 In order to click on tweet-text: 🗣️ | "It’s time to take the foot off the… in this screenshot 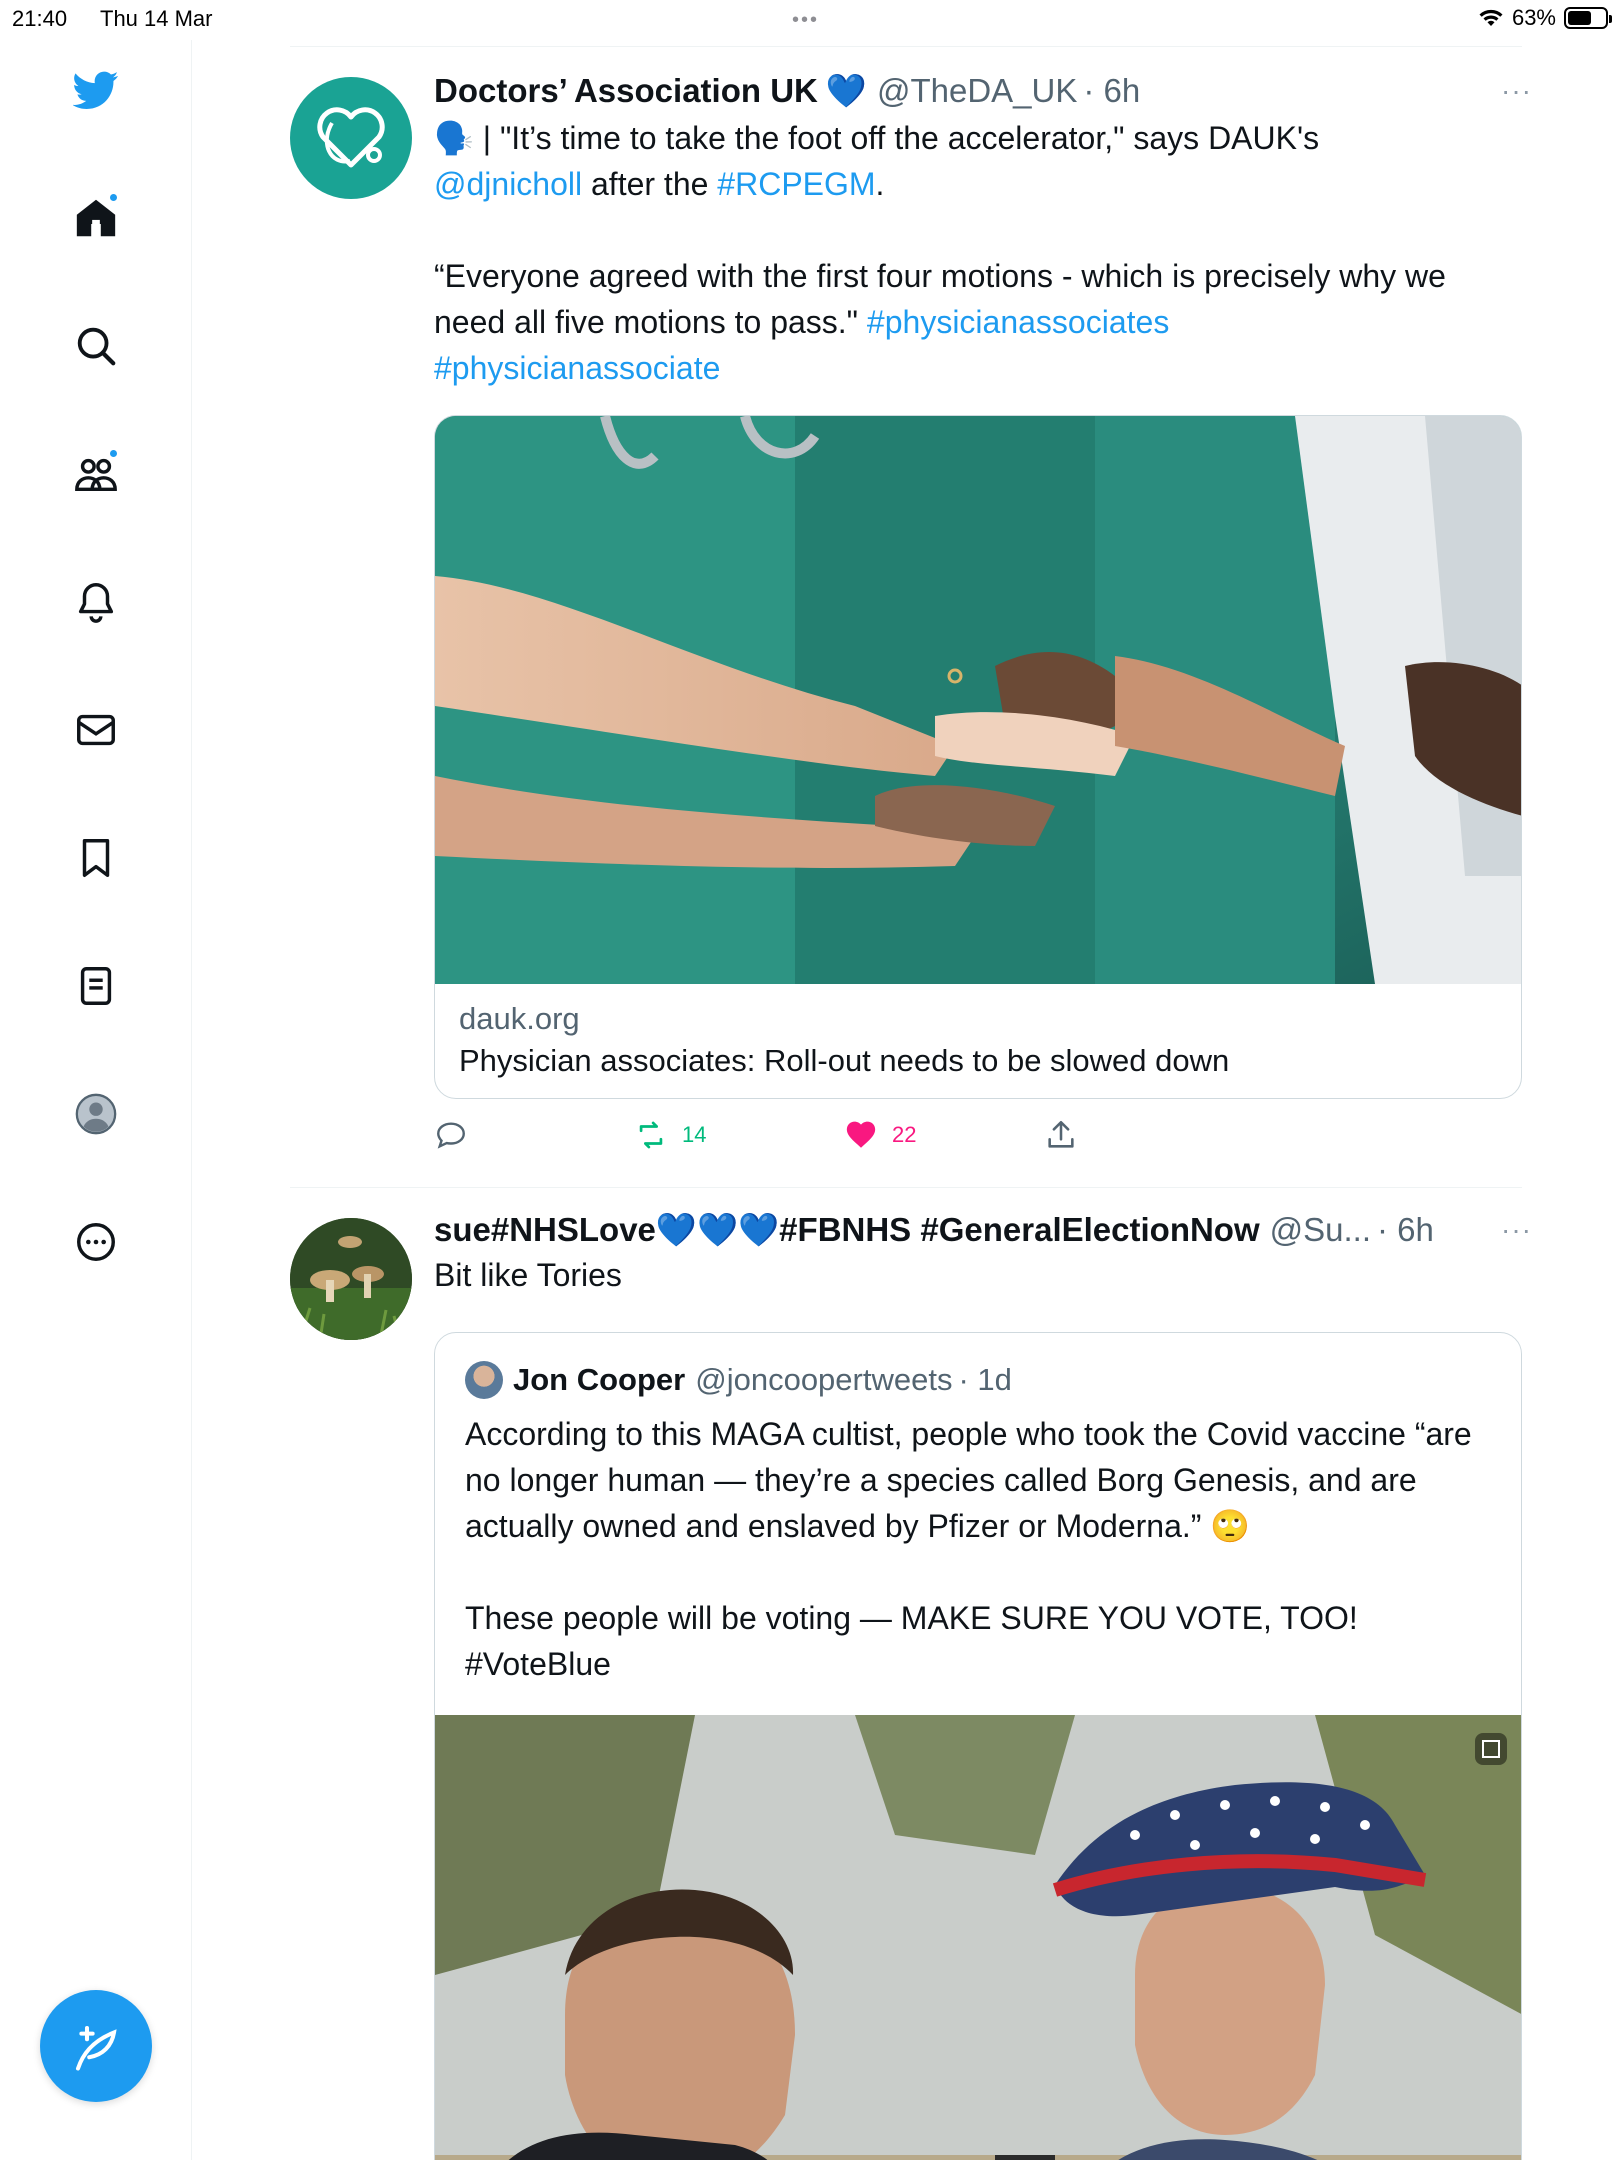, I will do `click(978, 253)`.